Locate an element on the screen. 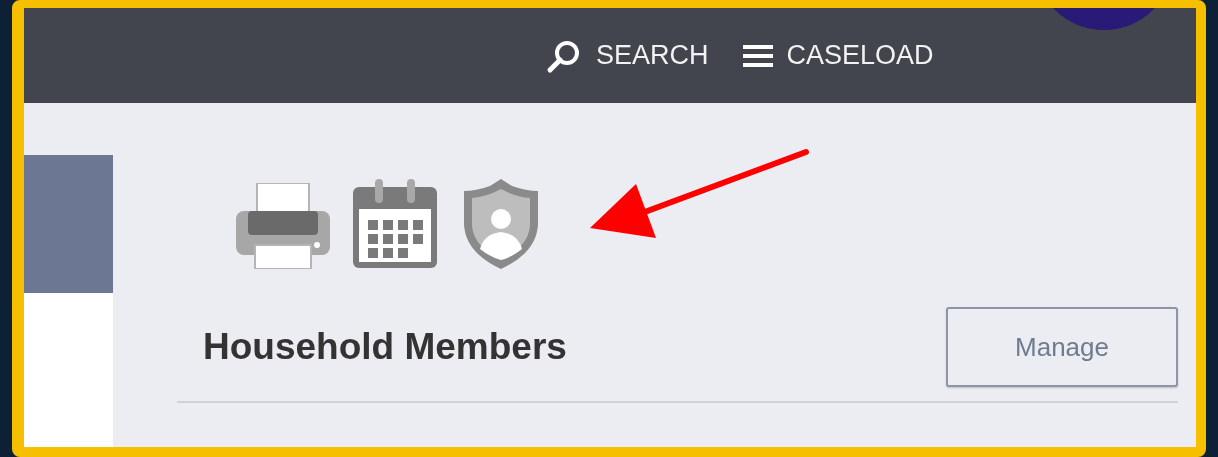  menu-icon is located at coordinates (757, 55).